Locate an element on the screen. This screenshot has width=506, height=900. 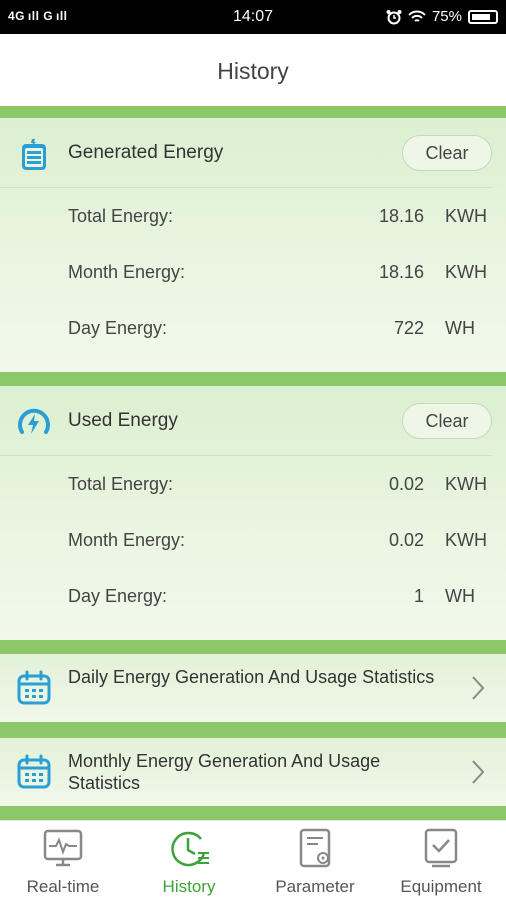
document-settings-icon is located at coordinates (315, 848).